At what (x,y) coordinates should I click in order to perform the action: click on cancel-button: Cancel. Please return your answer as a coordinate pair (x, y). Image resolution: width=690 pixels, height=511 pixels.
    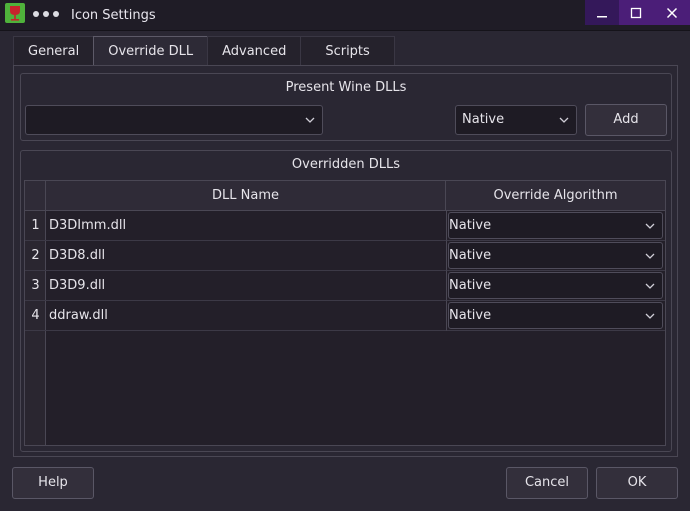
    Looking at the image, I should click on (547, 483).